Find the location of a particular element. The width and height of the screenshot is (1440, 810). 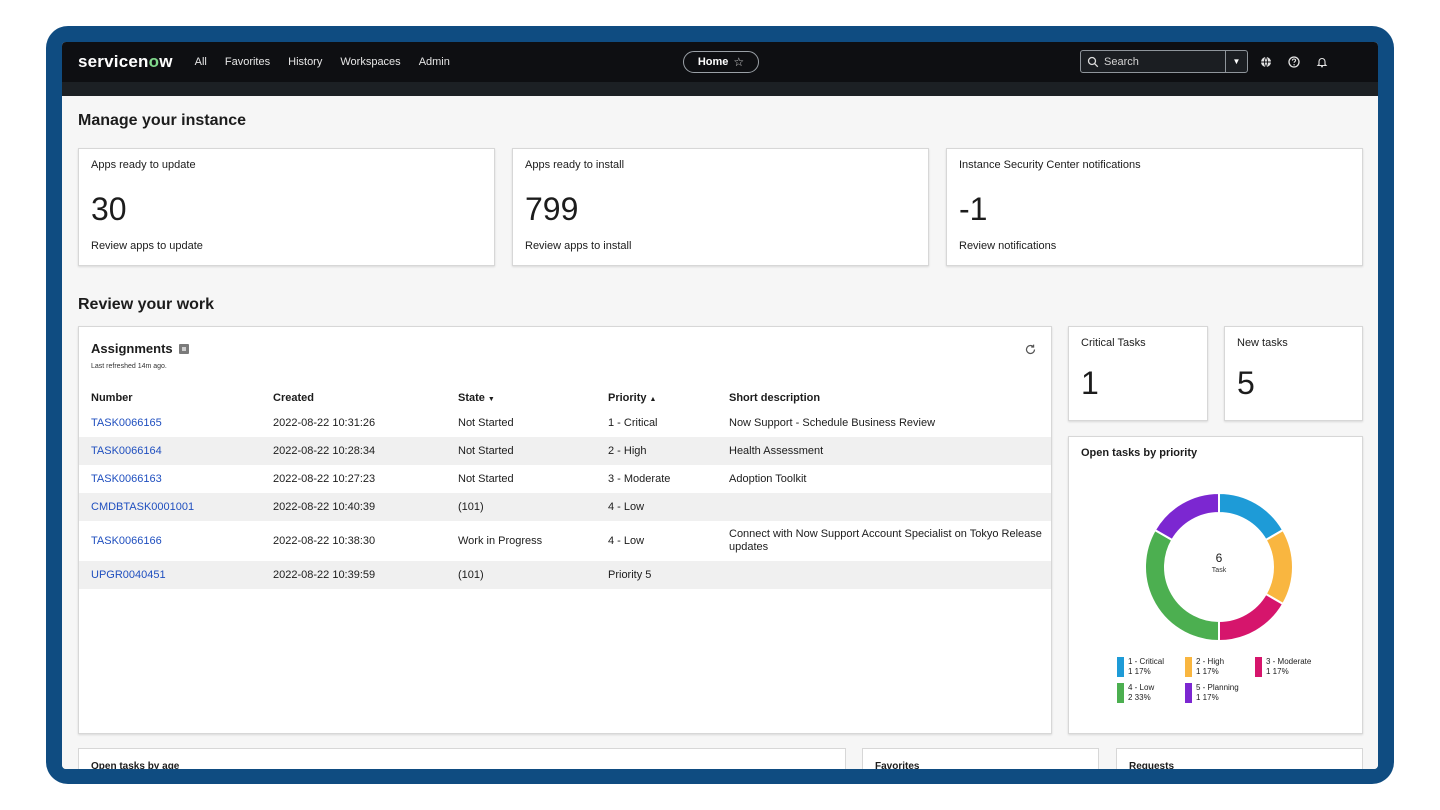

legend-label: 4 - Low 2 33% is located at coordinates (1141, 692).